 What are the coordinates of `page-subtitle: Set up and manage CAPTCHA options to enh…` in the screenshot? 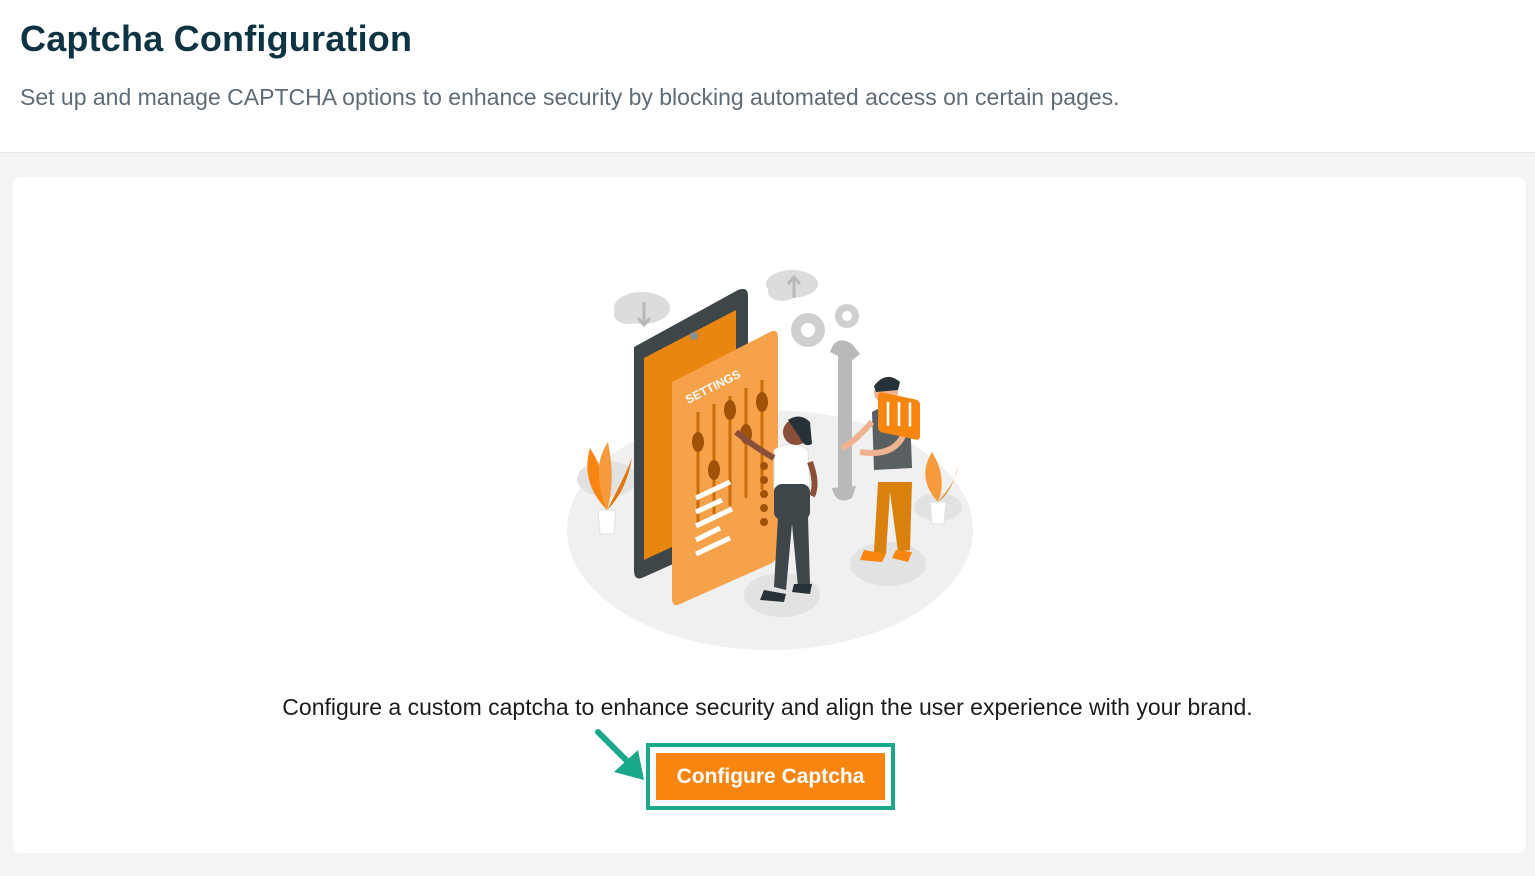 It's located at (570, 97).